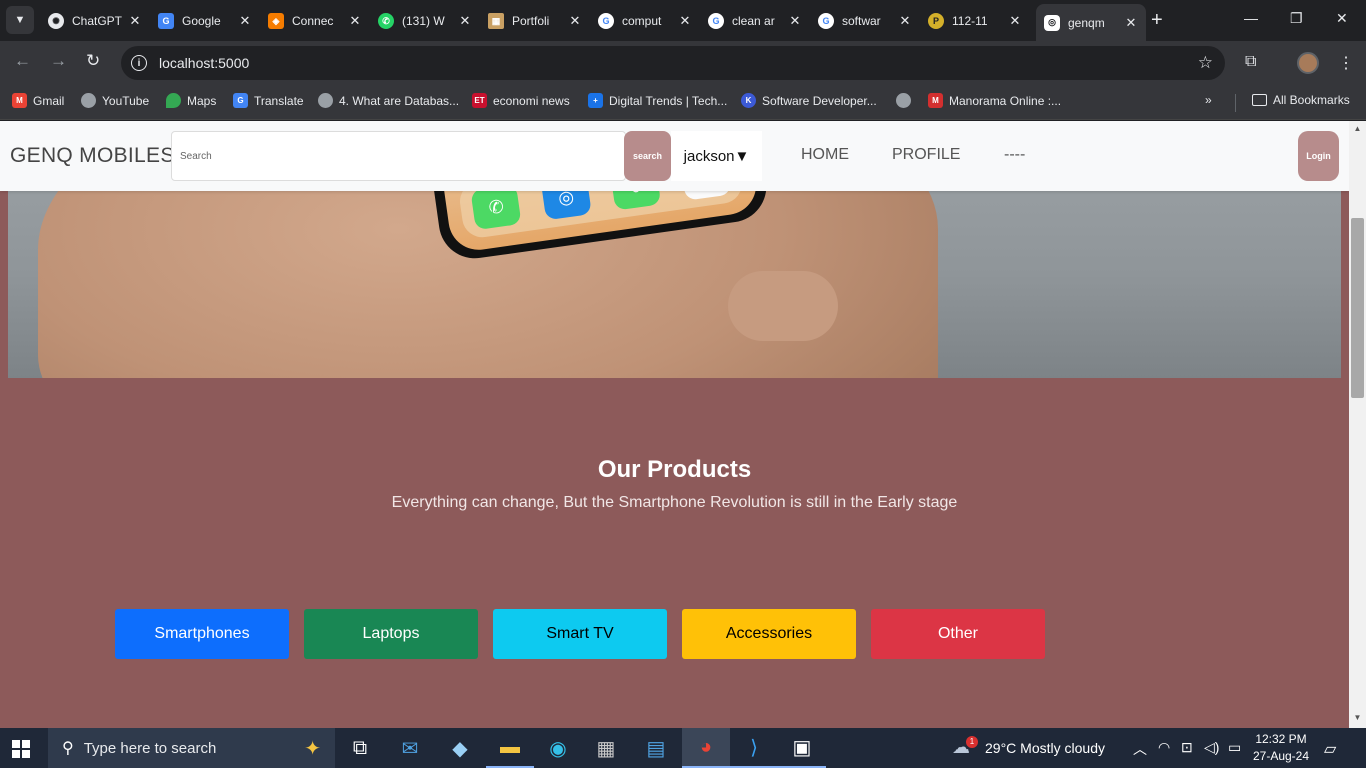  Describe the element at coordinates (391, 634) in the screenshot. I see `category-laptops-button: Laptops` at that location.